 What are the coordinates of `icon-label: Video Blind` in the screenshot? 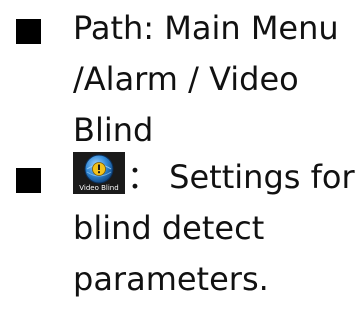 It's located at (99, 188).